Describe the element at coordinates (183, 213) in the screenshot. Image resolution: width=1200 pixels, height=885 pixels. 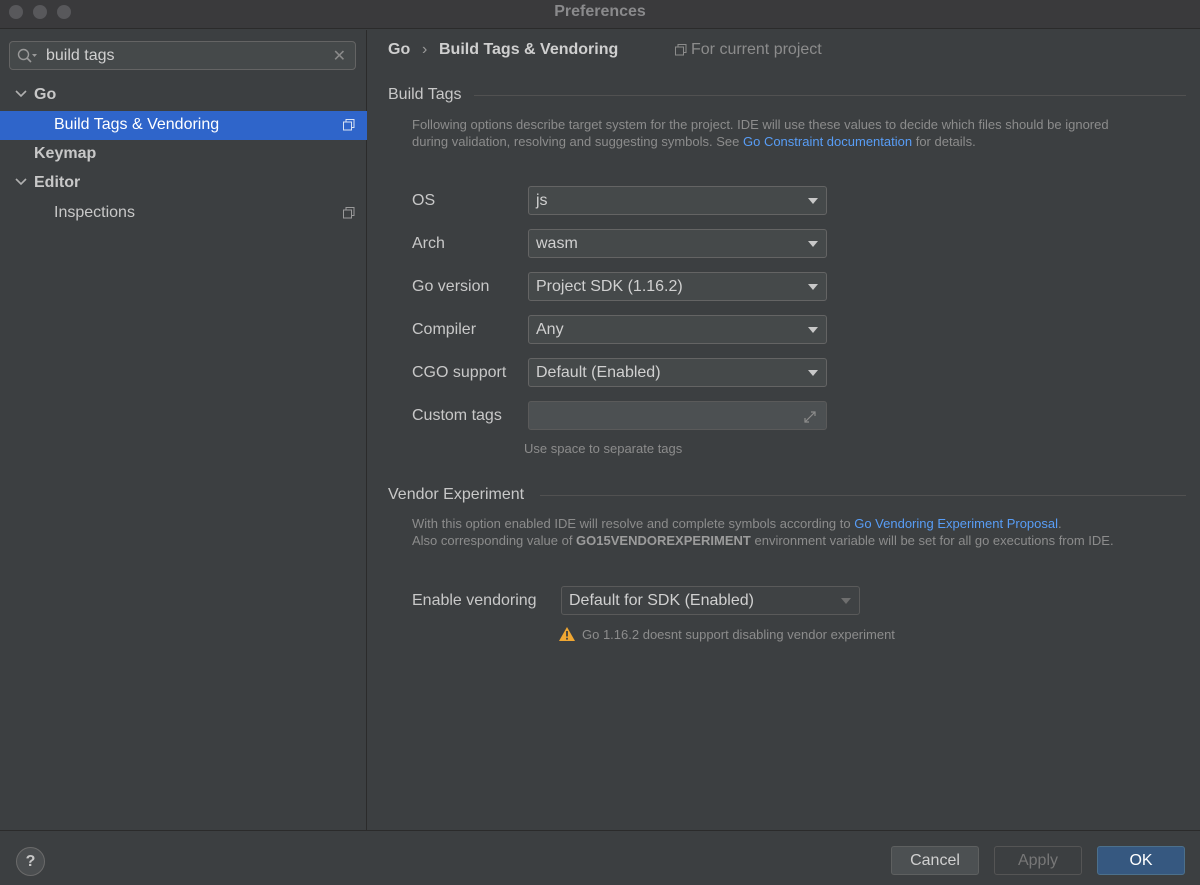
I see `sidebar-item-inspections: Inspections` at that location.